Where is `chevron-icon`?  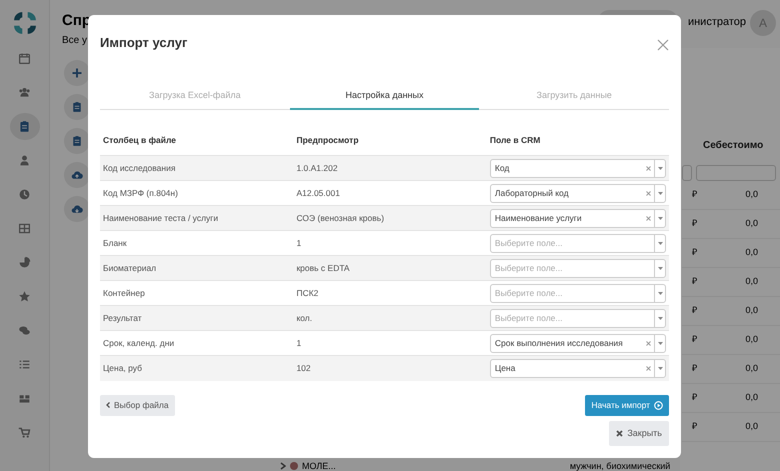
chevron-icon is located at coordinates (283, 466).